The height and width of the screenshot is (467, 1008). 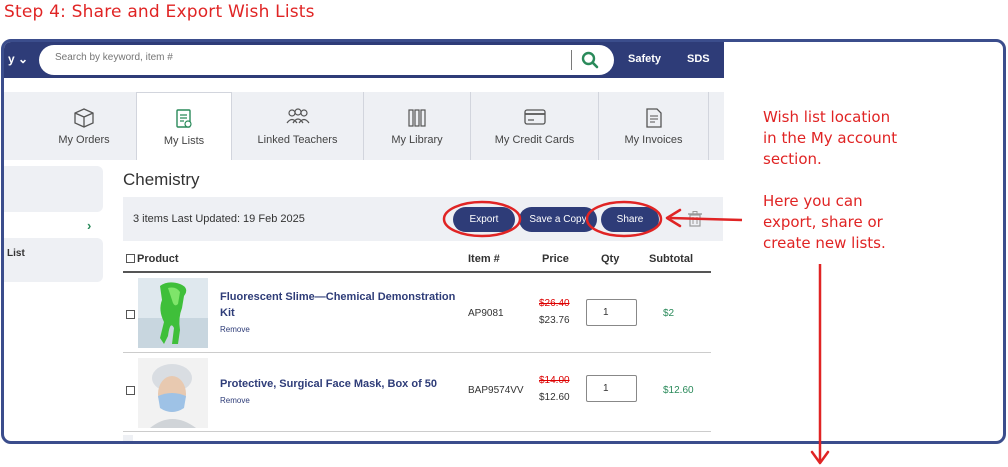 I want to click on export-highlight-ellipse, so click(x=482, y=219).